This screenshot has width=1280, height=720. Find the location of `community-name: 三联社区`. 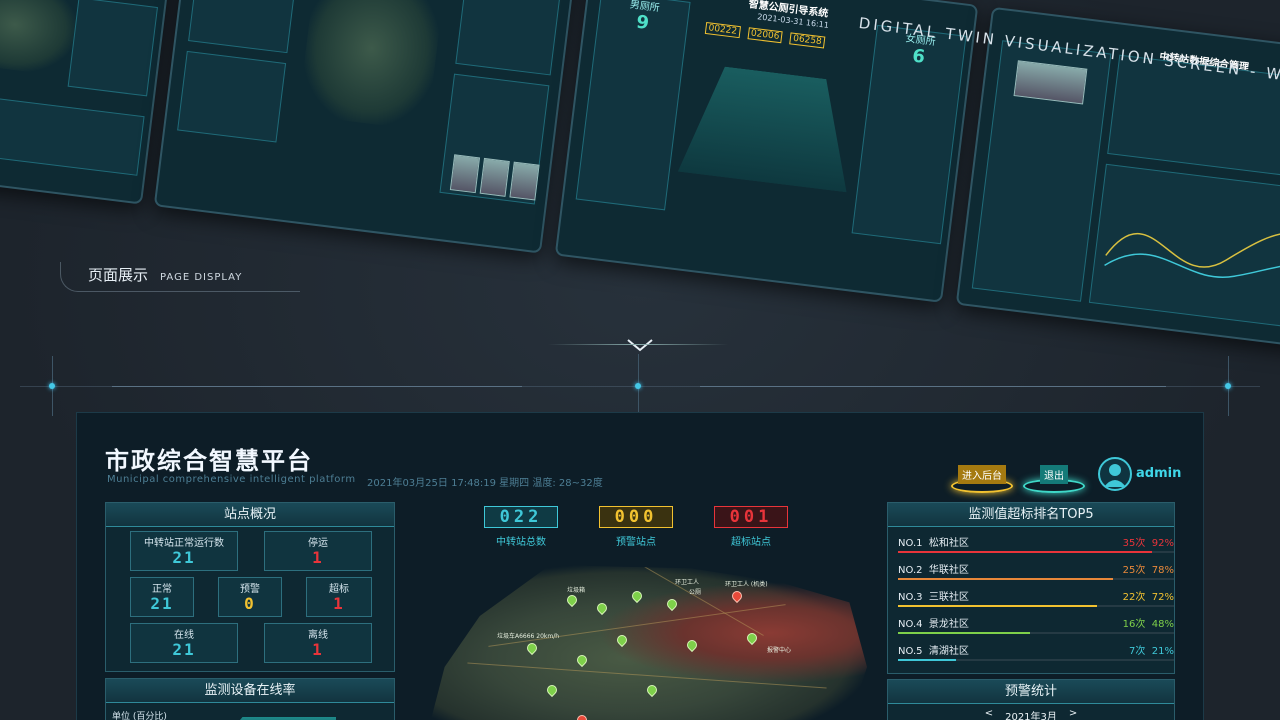

community-name: 三联社区 is located at coordinates (948, 597).